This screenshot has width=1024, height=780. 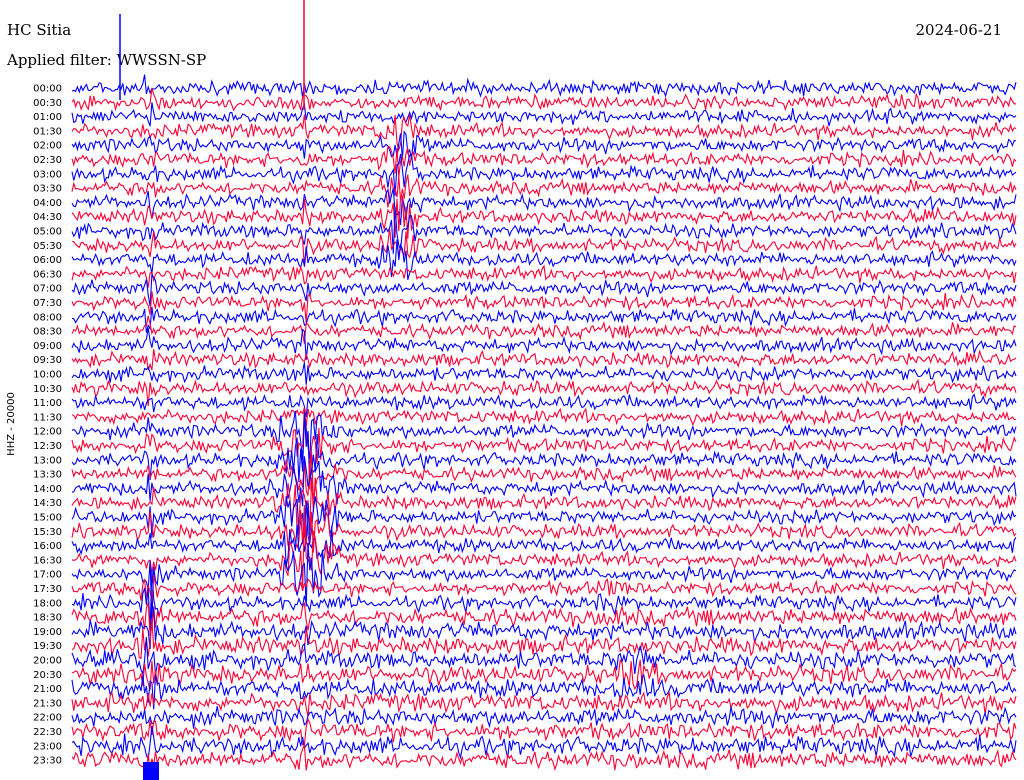 What do you see at coordinates (47, 489) in the screenshot?
I see `tick-label: 14:00` at bounding box center [47, 489].